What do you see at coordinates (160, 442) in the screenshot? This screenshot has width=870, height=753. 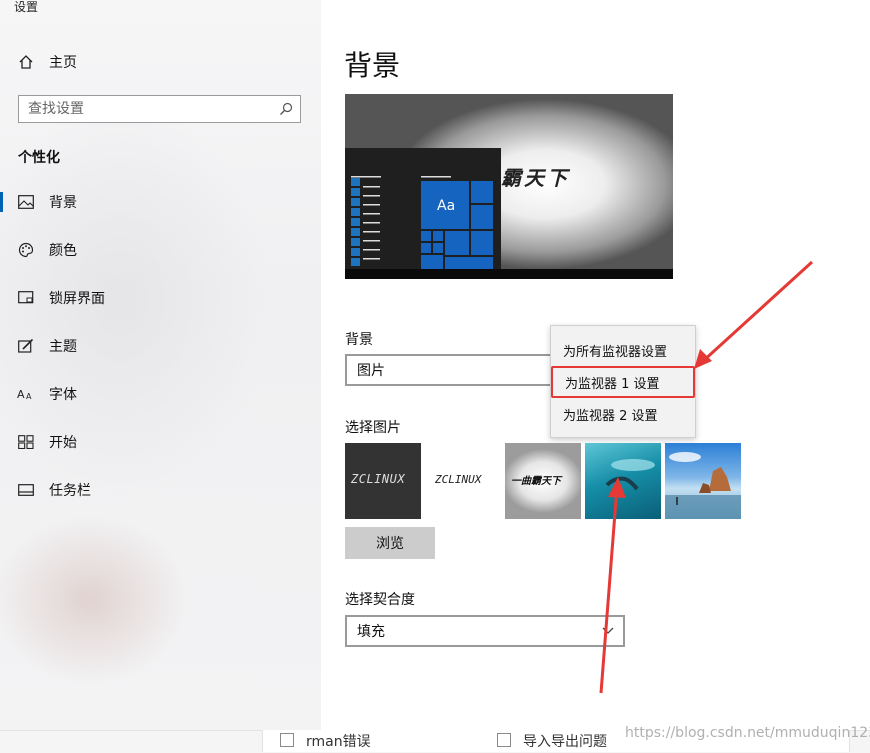 I see `sidebar-item-start: 开始` at bounding box center [160, 442].